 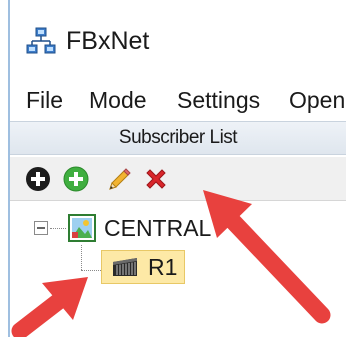 I want to click on delete-x-icon, so click(x=156, y=179).